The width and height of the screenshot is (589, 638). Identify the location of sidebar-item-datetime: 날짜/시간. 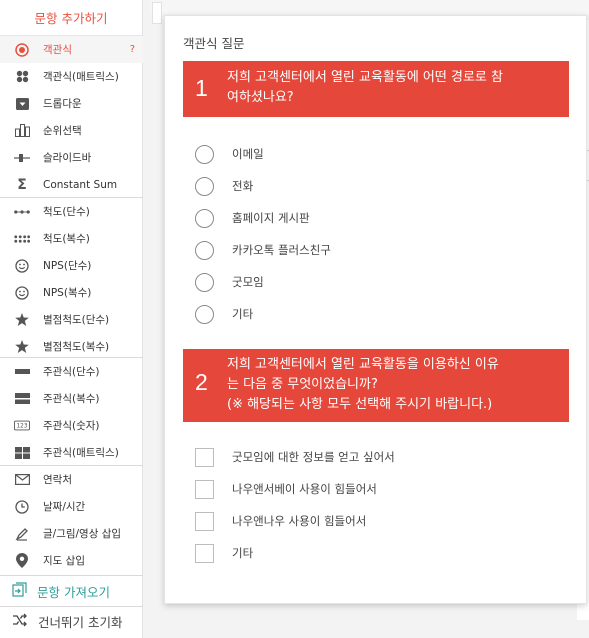
(71, 506).